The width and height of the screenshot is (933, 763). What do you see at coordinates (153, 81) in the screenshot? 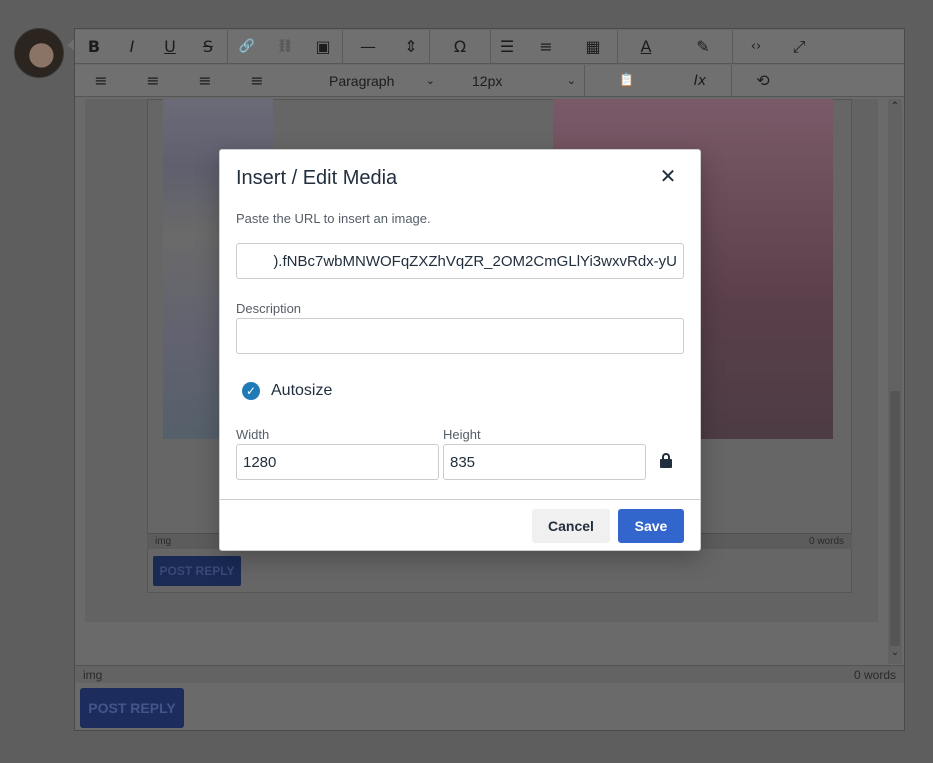
I see `align-center-icon: ≡` at bounding box center [153, 81].